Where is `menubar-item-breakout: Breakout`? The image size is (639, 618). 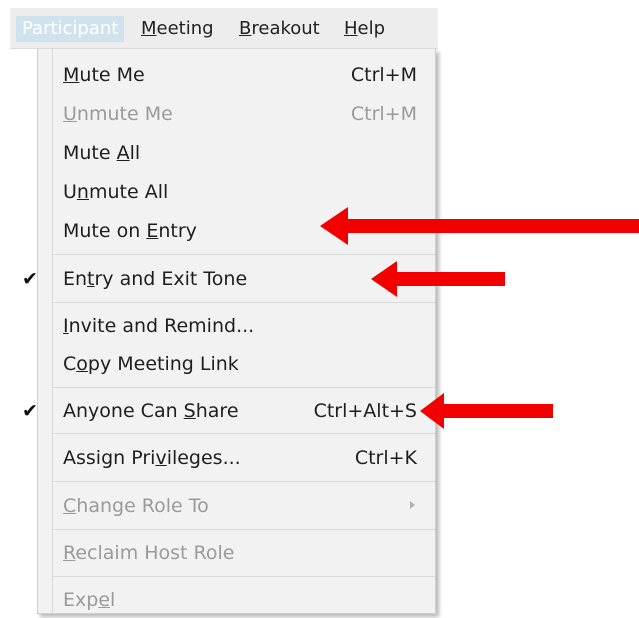
menubar-item-breakout: Breakout is located at coordinates (279, 29).